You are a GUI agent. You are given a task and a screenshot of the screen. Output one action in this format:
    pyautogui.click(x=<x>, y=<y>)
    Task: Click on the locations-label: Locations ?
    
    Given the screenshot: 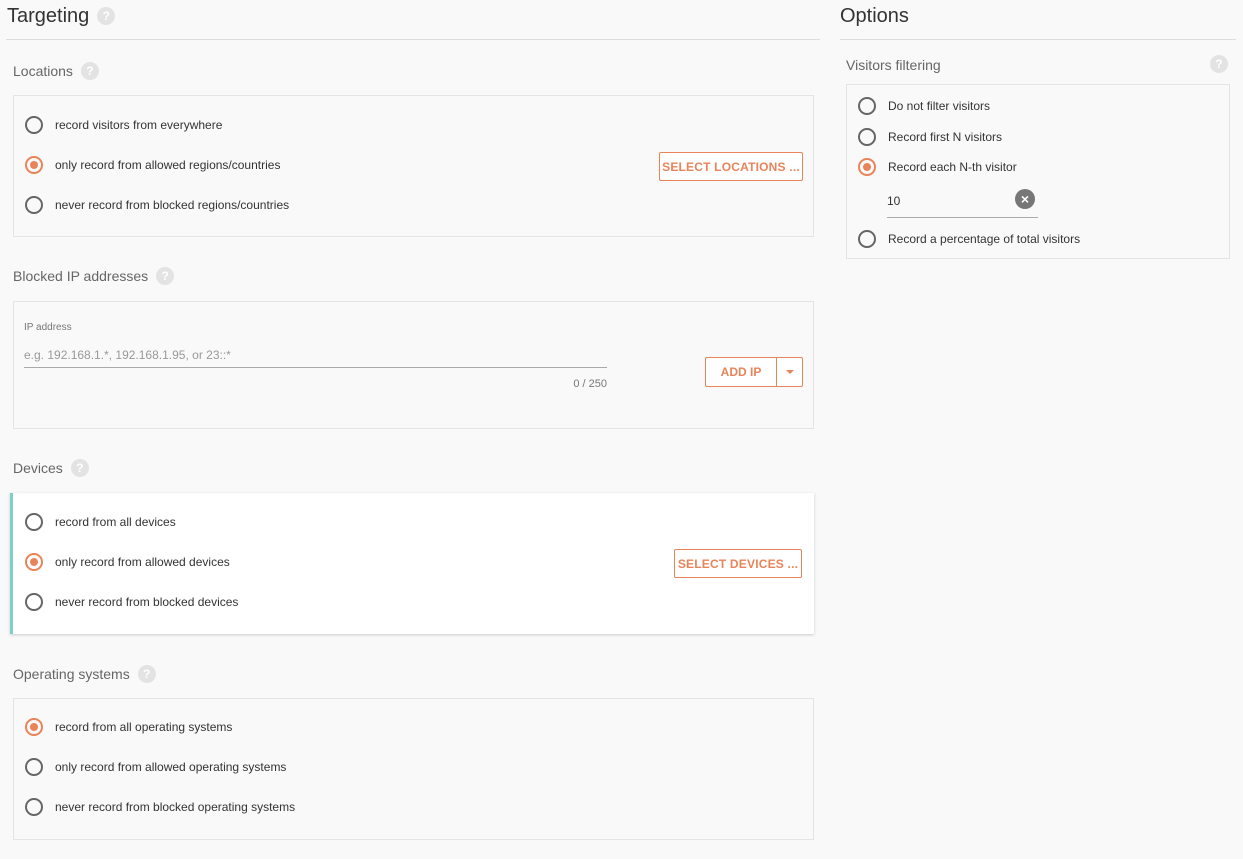 What is the action you would take?
    pyautogui.click(x=56, y=71)
    